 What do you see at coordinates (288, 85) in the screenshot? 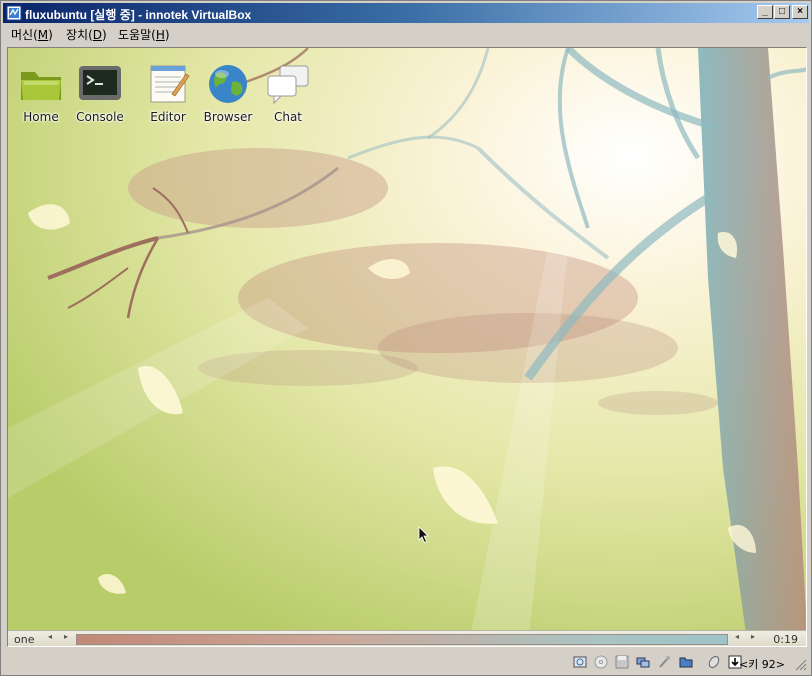
I see `chat-bubbles-icon` at bounding box center [288, 85].